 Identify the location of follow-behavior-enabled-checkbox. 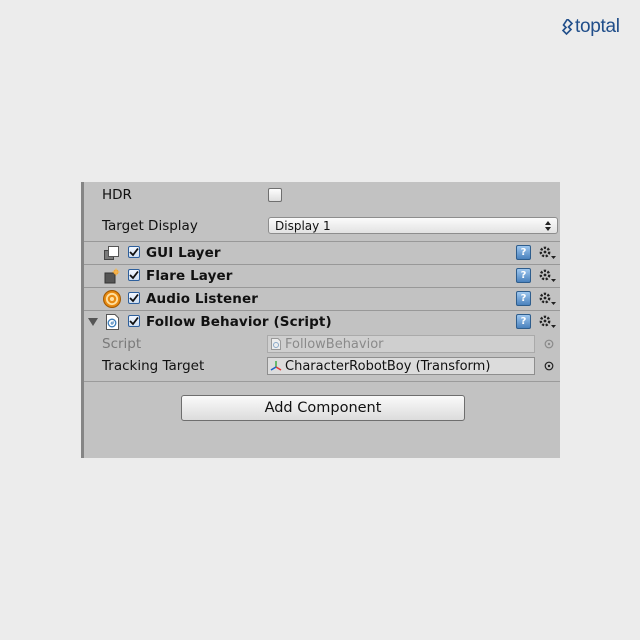
(134, 321).